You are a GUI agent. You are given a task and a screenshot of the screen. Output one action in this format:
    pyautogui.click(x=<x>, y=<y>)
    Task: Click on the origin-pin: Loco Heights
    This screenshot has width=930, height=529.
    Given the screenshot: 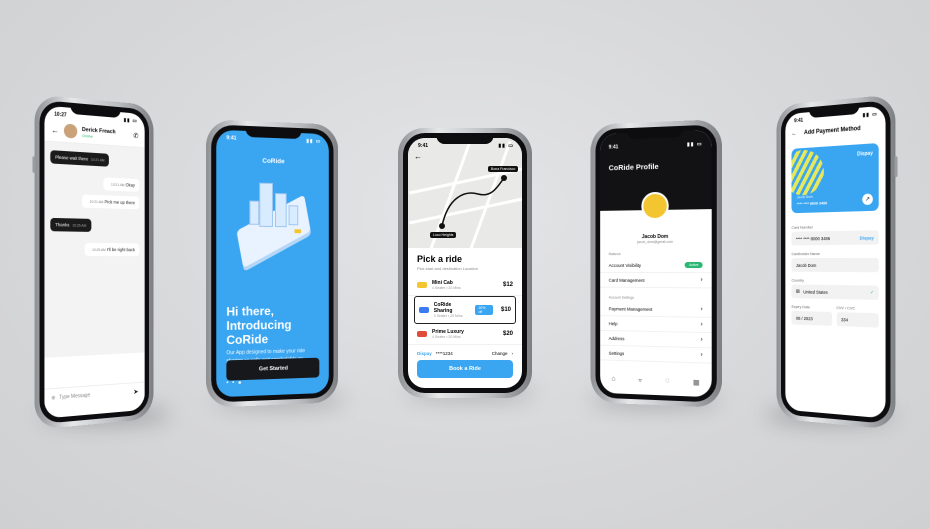 What is the action you would take?
    pyautogui.click(x=443, y=235)
    